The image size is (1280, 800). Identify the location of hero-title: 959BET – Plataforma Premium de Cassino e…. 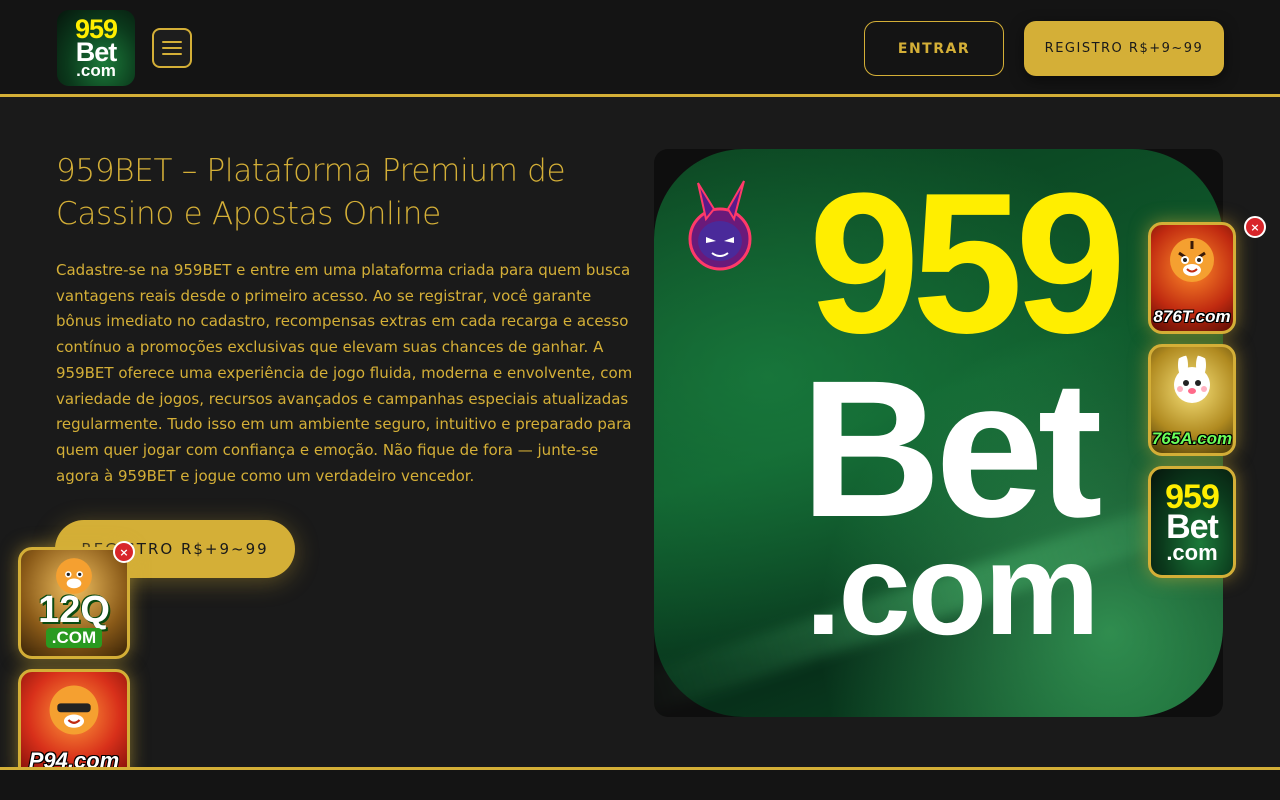
(311, 192).